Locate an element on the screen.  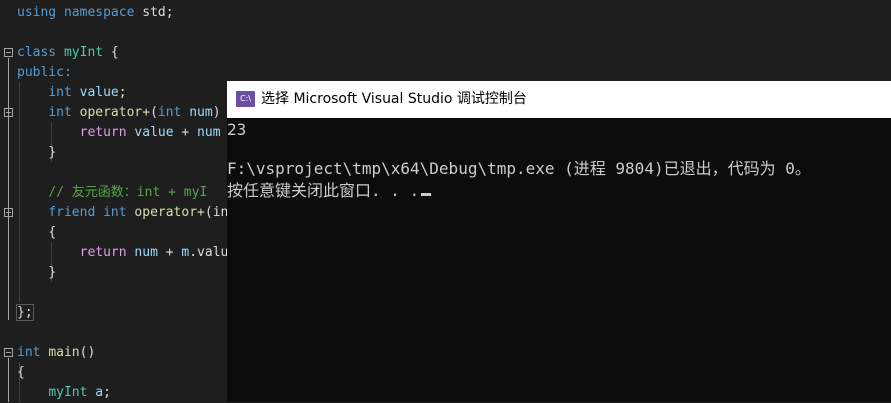
code-text: () is located at coordinates (87, 352).